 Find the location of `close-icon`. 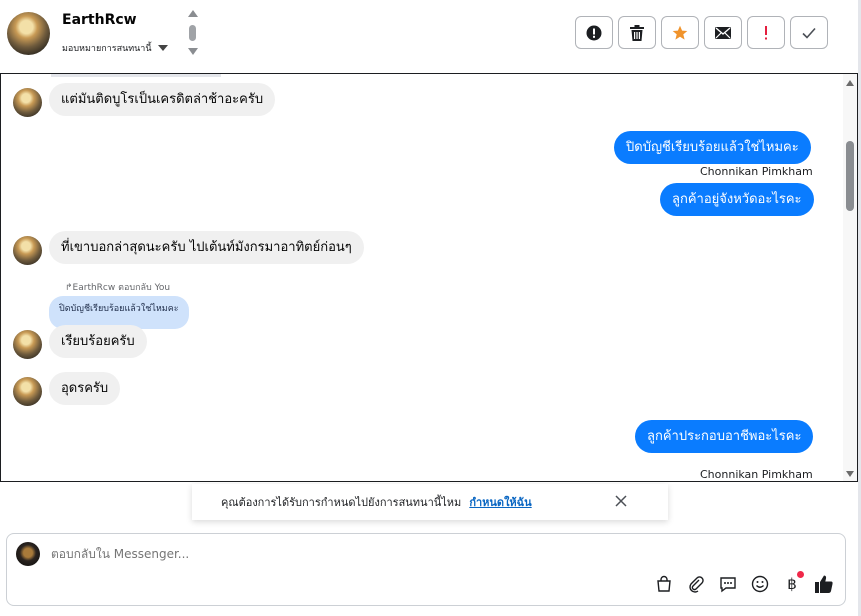

close-icon is located at coordinates (621, 501).